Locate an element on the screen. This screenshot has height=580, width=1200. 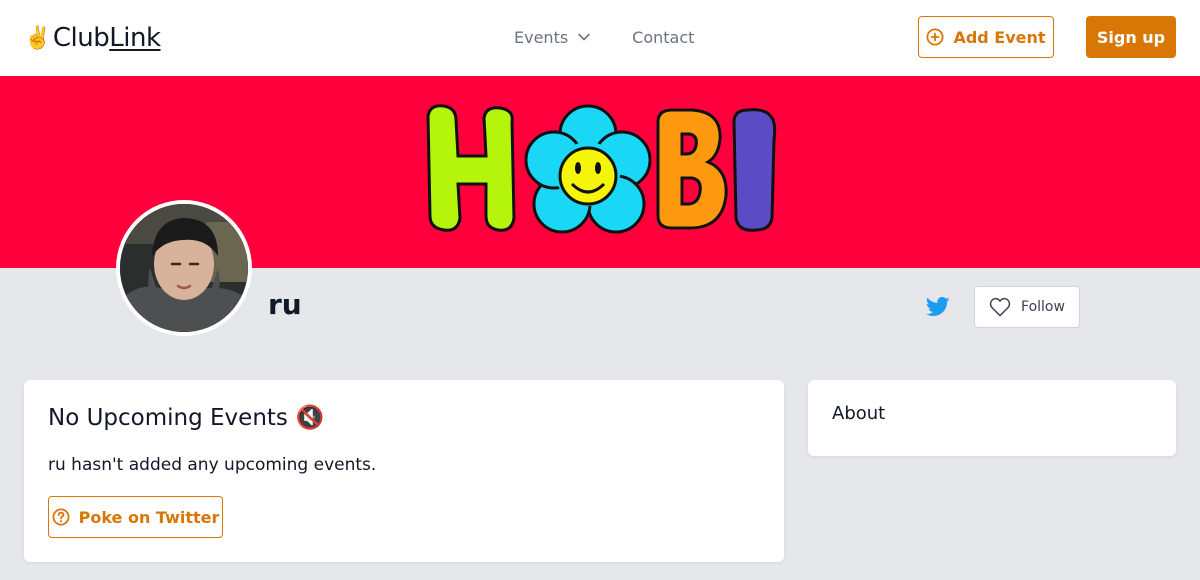
clublink-logo: ✌️ Club Link is located at coordinates (92, 38).